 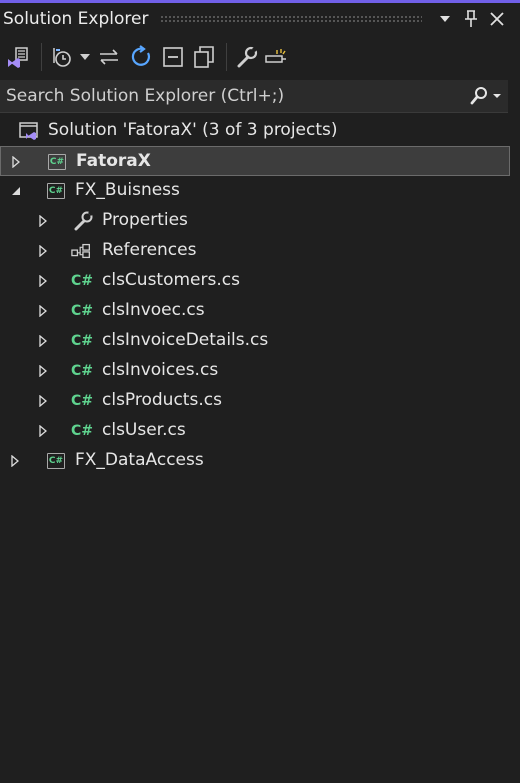 What do you see at coordinates (162, 400) in the screenshot?
I see `tree-item-label: clsProducts.cs` at bounding box center [162, 400].